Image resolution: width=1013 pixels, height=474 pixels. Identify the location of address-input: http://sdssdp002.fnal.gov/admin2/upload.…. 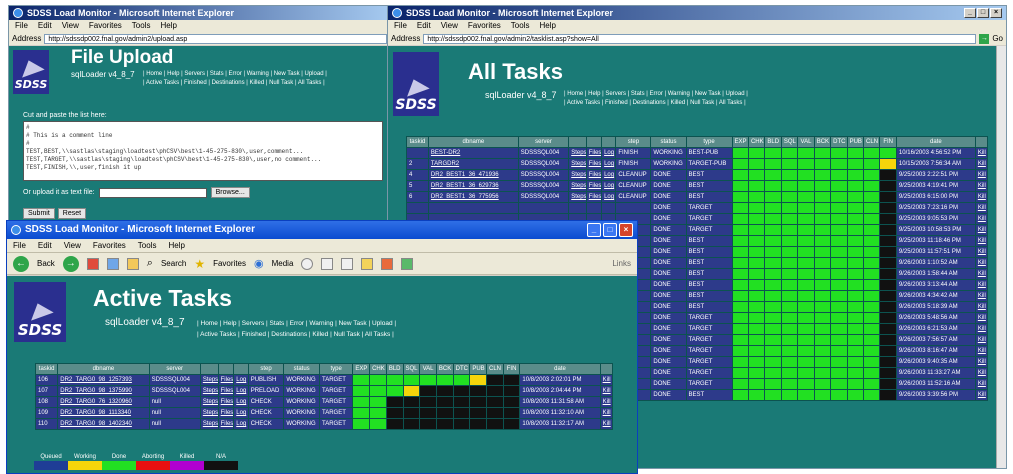
(215, 38).